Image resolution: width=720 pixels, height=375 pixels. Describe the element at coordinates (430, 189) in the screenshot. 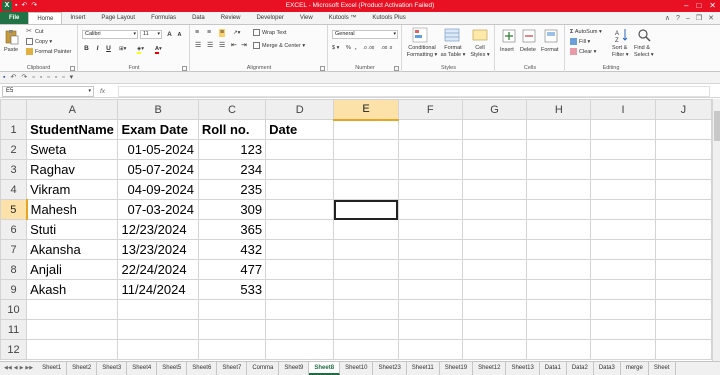

I see `cell-f4` at that location.